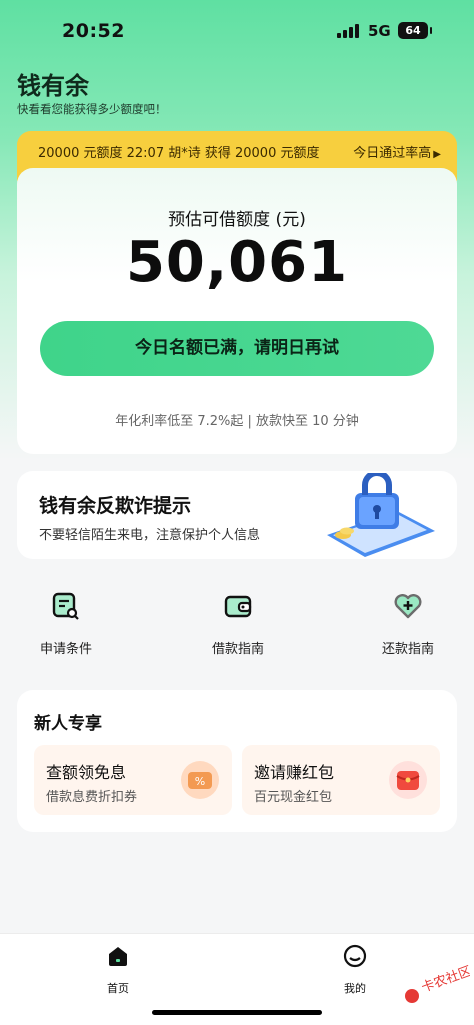  What do you see at coordinates (53, 86) in the screenshot?
I see `app-title: 钱有余` at bounding box center [53, 86].